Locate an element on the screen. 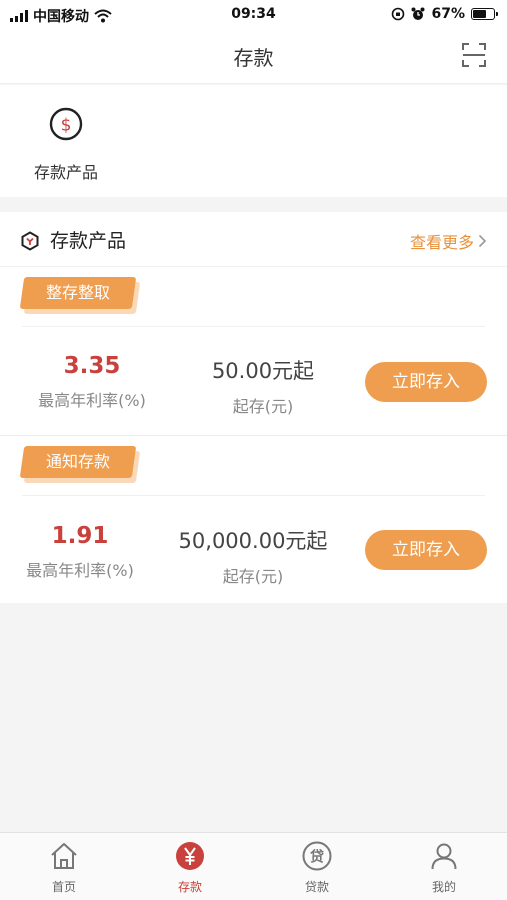  view-more-label: 查看更多 is located at coordinates (441, 242).